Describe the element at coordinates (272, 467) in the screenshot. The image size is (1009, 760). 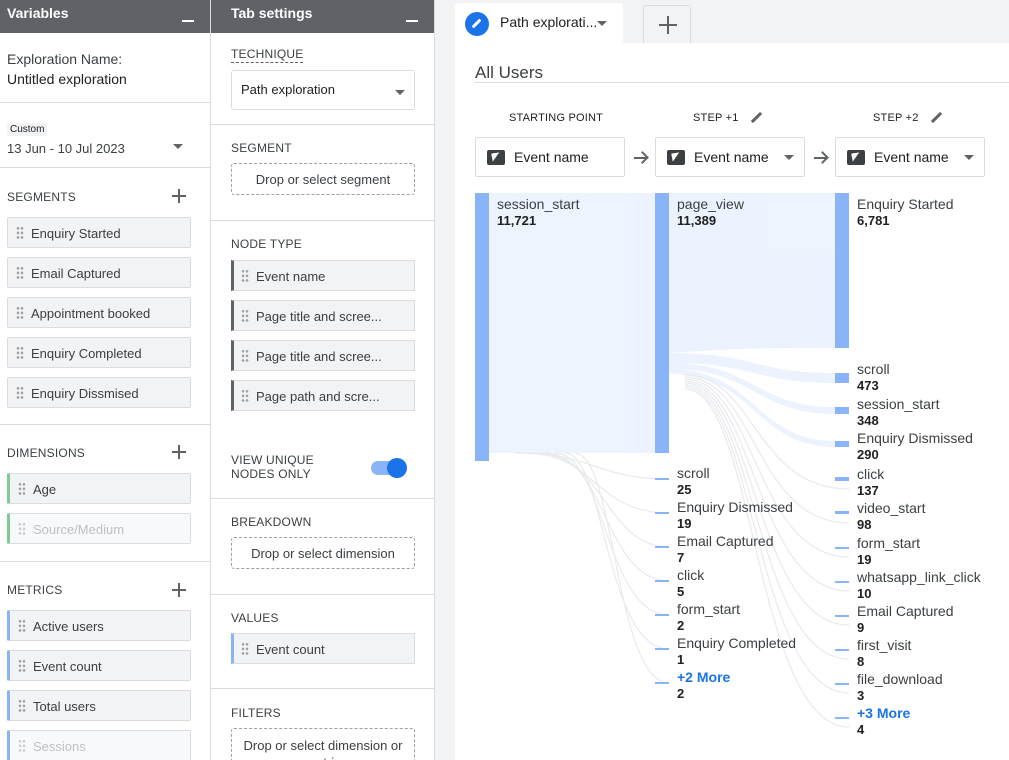
I see `view-unique-nodes-label: VIEW UNIQUE NODES ONLY` at that location.